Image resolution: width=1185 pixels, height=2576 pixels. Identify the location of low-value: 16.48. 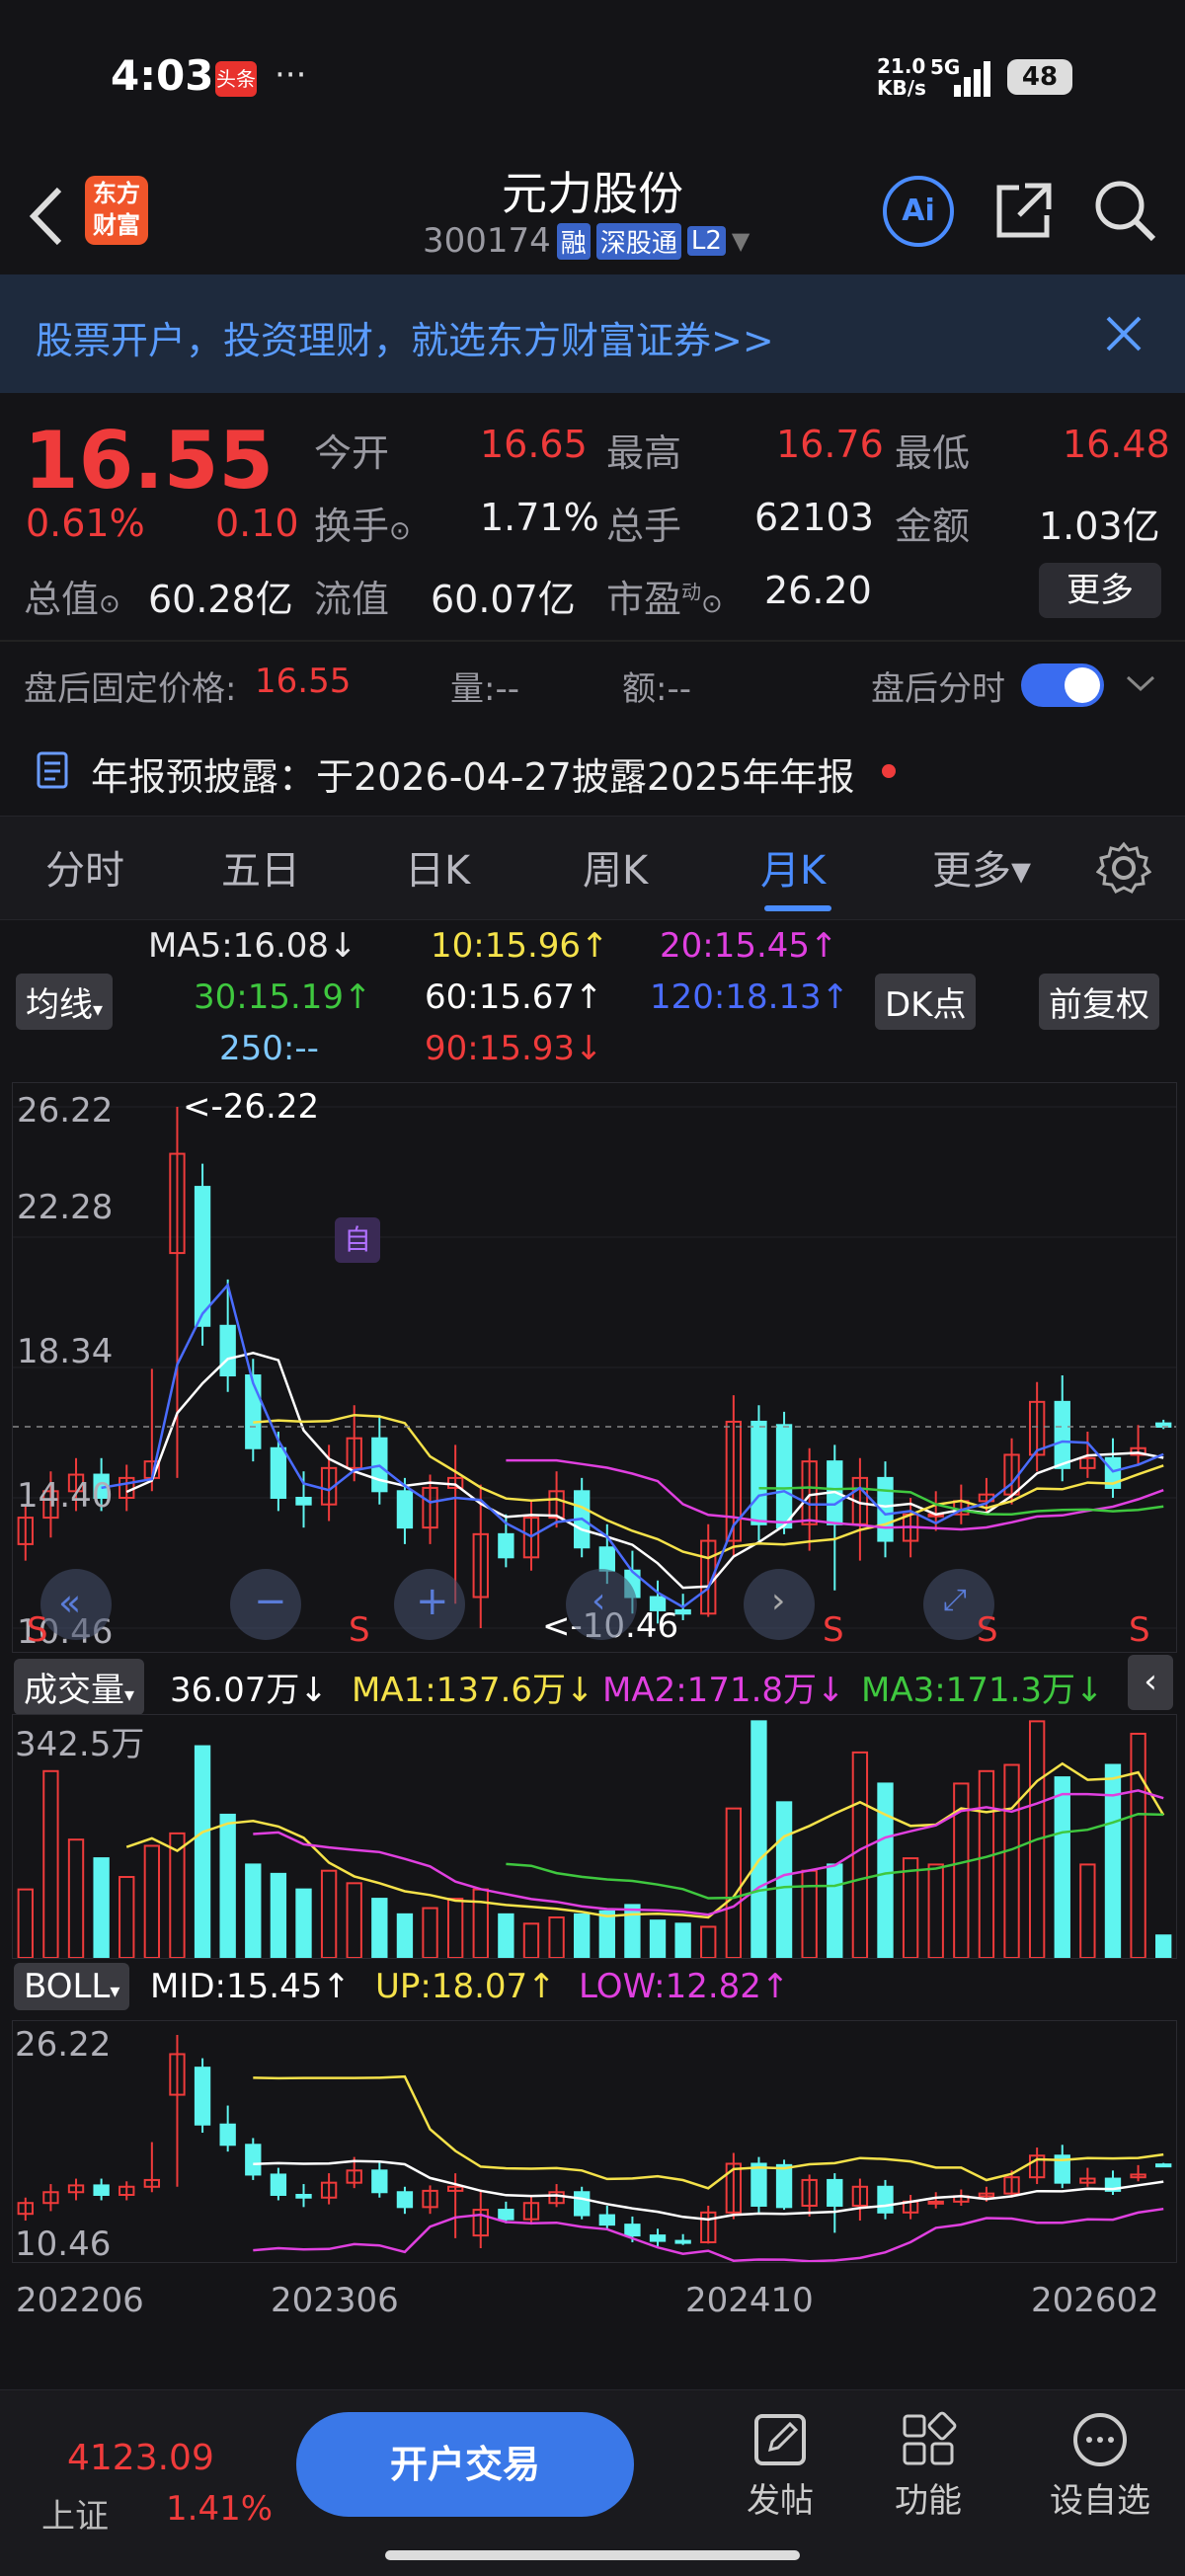
(1116, 444).